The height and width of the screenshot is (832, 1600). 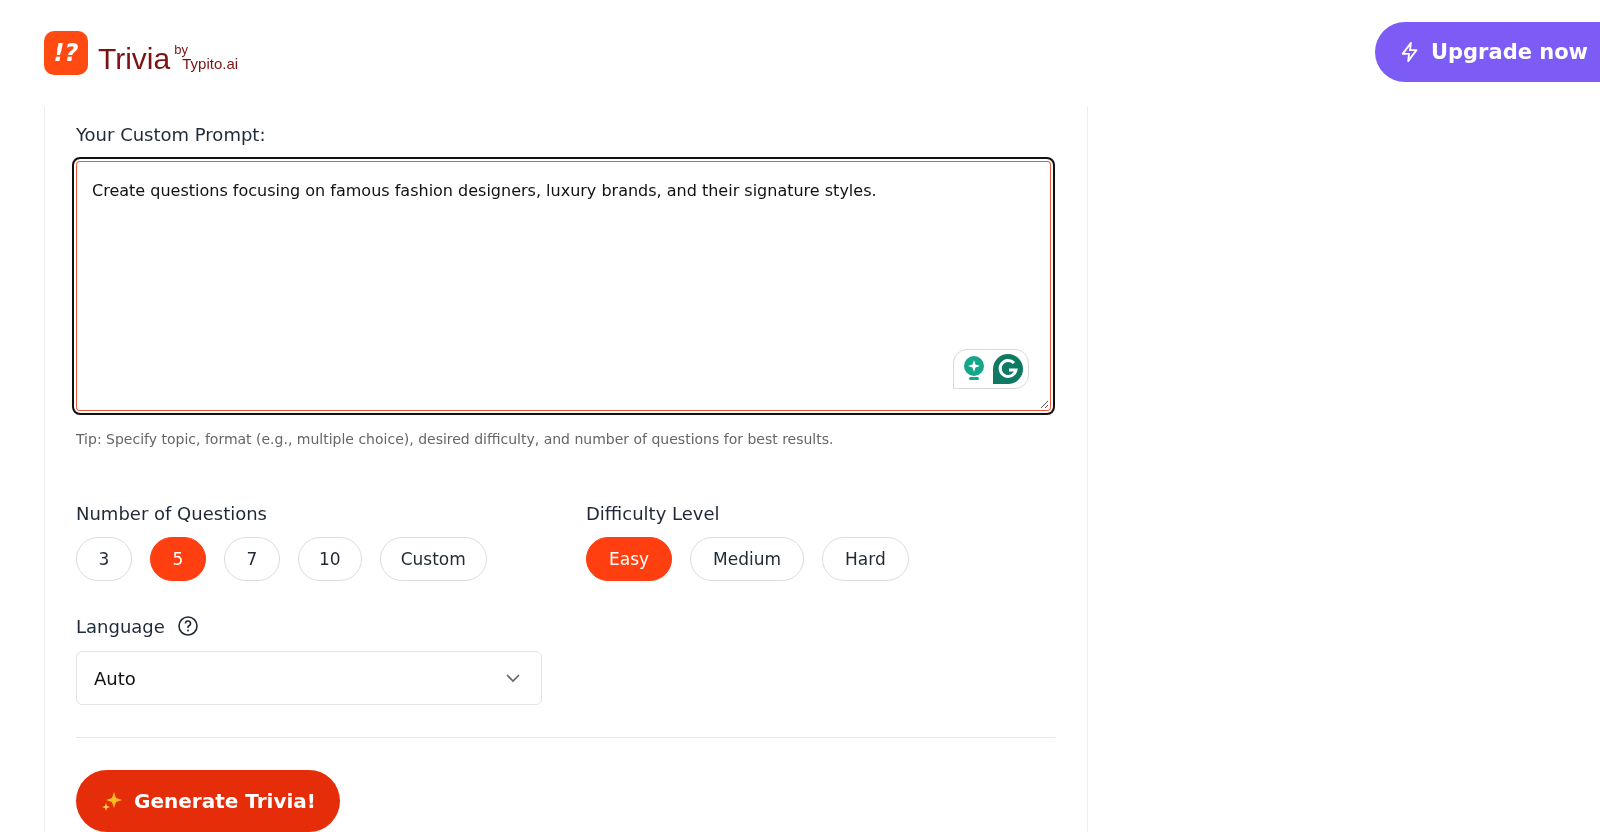 What do you see at coordinates (513, 678) in the screenshot?
I see `chevron-down-icon` at bounding box center [513, 678].